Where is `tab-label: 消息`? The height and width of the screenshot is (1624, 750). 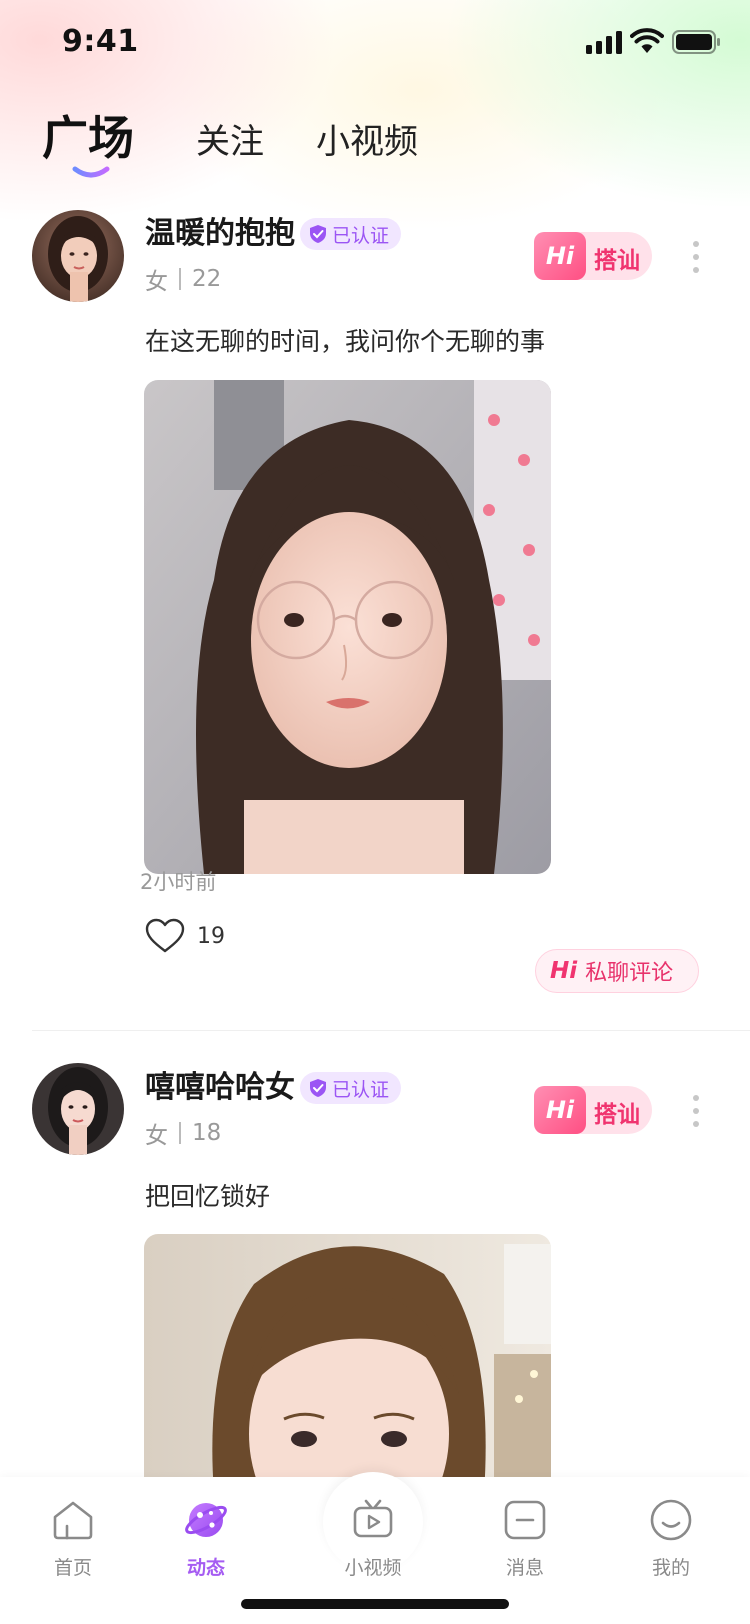 tab-label: 消息 is located at coordinates (524, 1568).